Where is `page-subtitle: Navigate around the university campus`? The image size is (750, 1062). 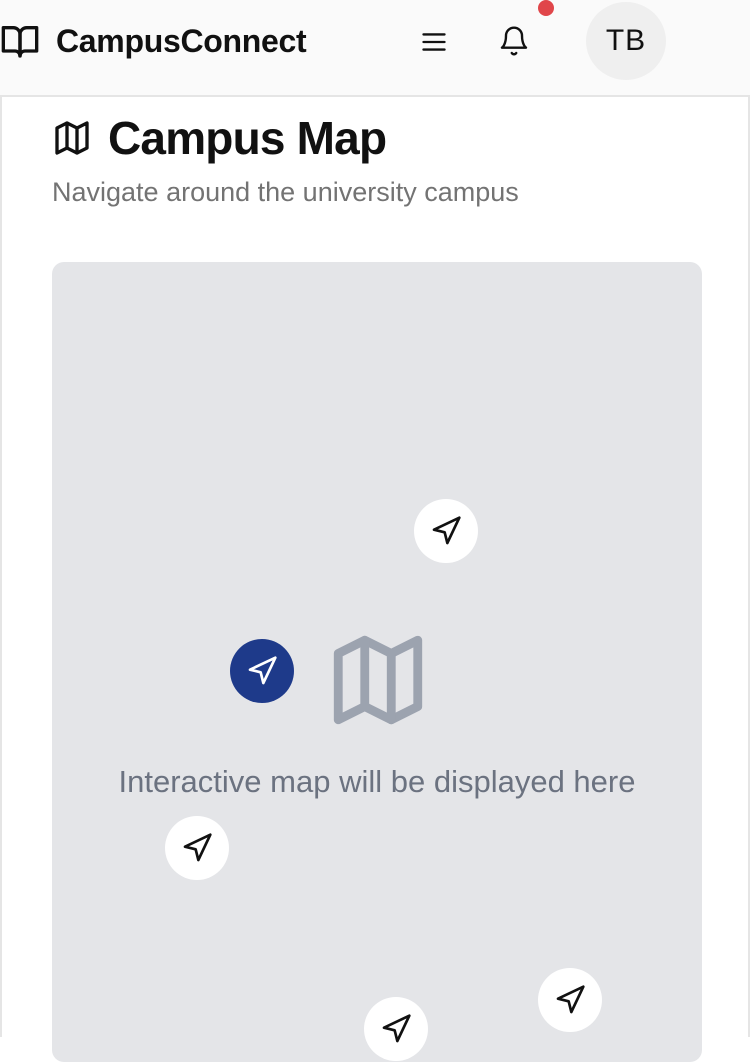
page-subtitle: Navigate around the university campus is located at coordinates (285, 192).